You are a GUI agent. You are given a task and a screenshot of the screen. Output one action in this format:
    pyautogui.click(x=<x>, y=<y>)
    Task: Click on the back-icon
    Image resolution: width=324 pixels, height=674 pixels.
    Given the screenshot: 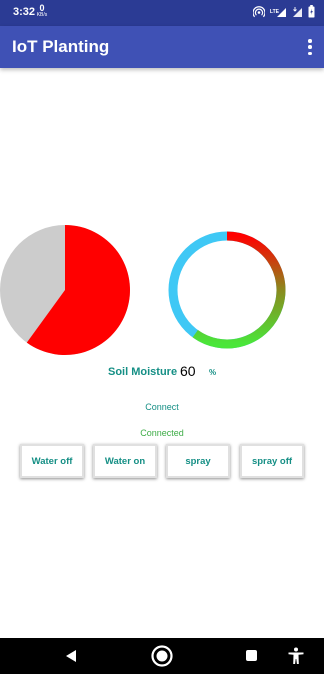 What is the action you would take?
    pyautogui.click(x=71, y=656)
    